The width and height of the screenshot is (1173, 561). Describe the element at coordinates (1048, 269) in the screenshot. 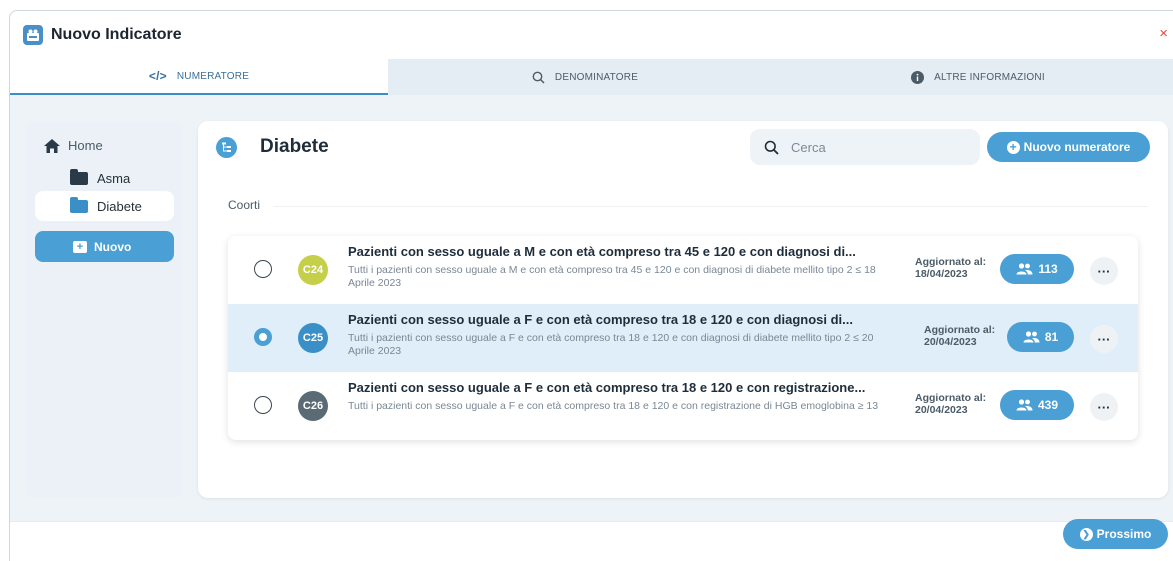

I see `patient-count: 113` at that location.